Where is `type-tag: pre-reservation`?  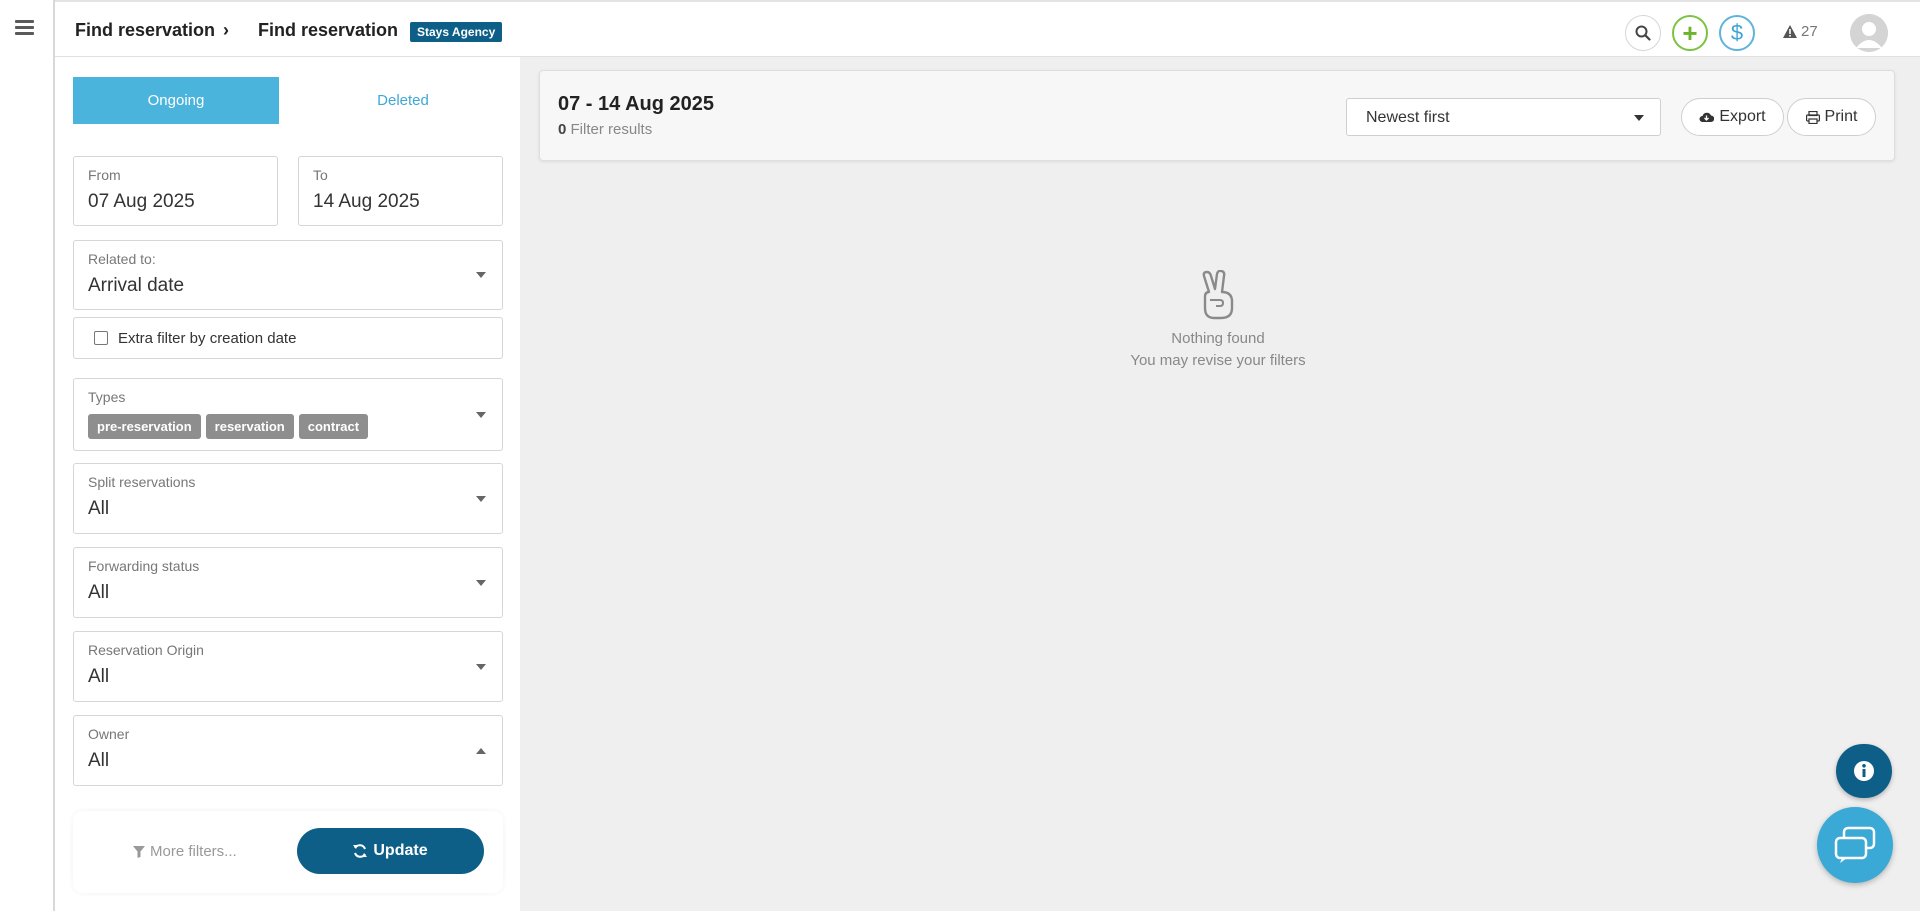
type-tag: pre-reservation is located at coordinates (144, 426).